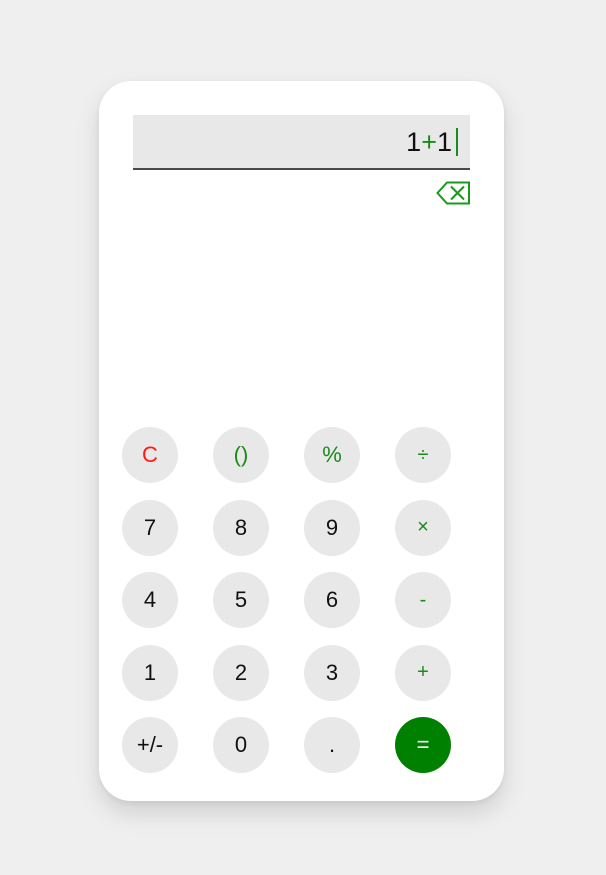 This screenshot has height=875, width=606. What do you see at coordinates (241, 672) in the screenshot?
I see `digit-2-button: 2` at bounding box center [241, 672].